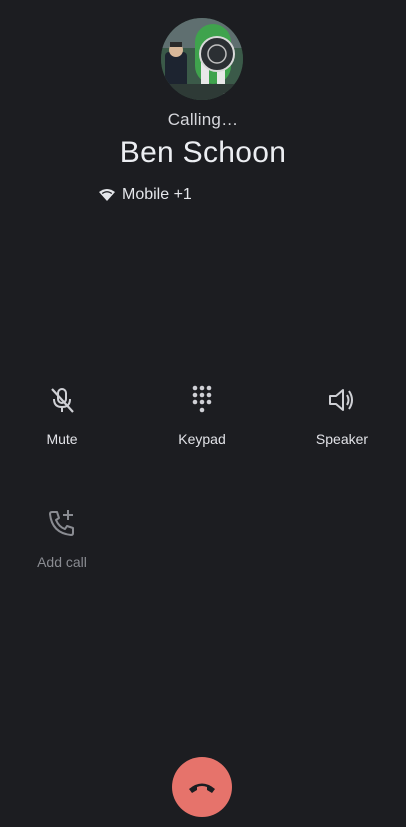 The image size is (406, 827). Describe the element at coordinates (202, 400) in the screenshot. I see `dialpad-icon` at that location.